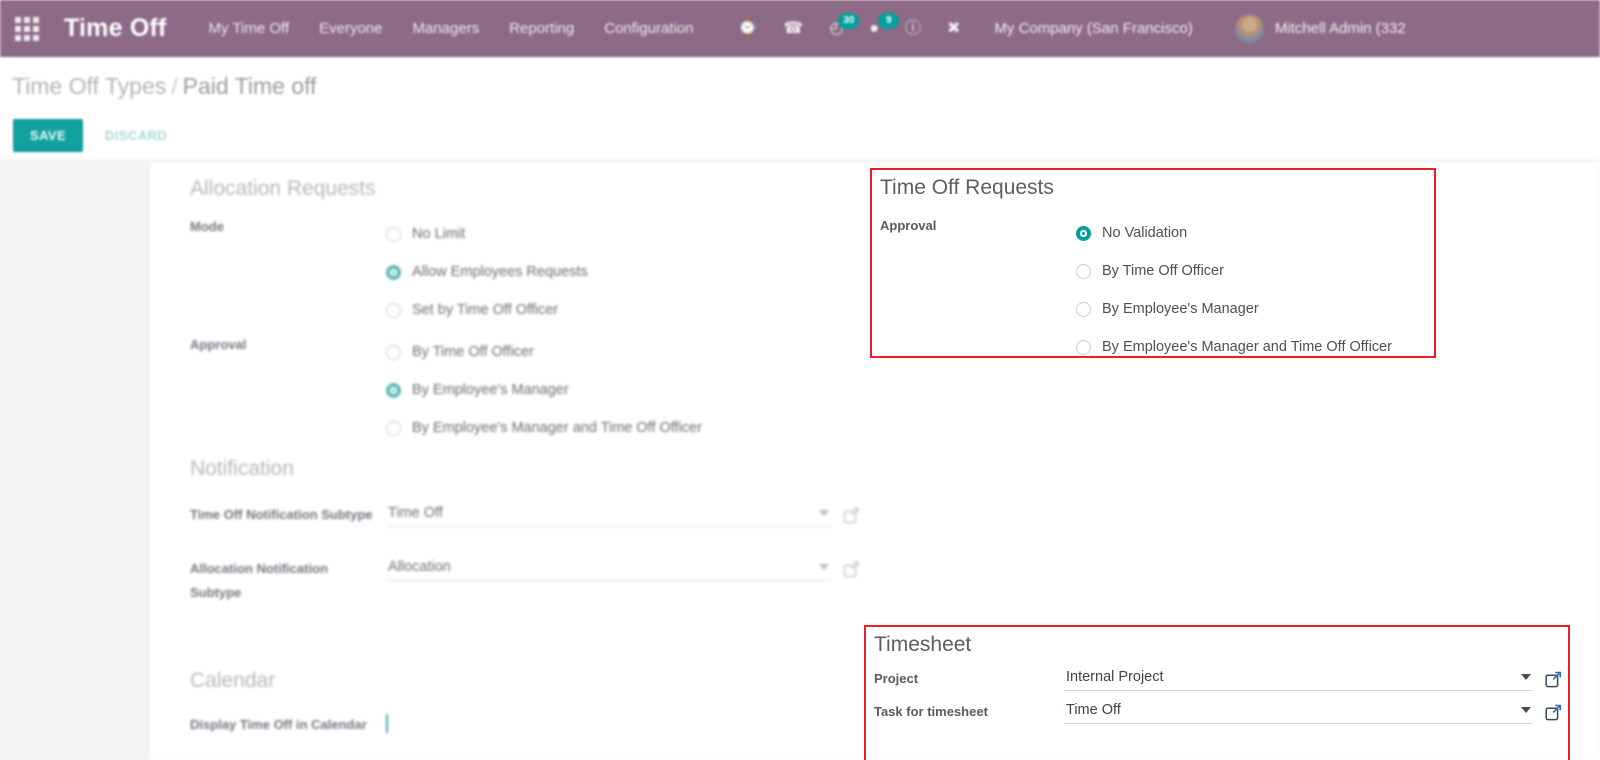  I want to click on time-off-approval-label: Approval, so click(908, 225).